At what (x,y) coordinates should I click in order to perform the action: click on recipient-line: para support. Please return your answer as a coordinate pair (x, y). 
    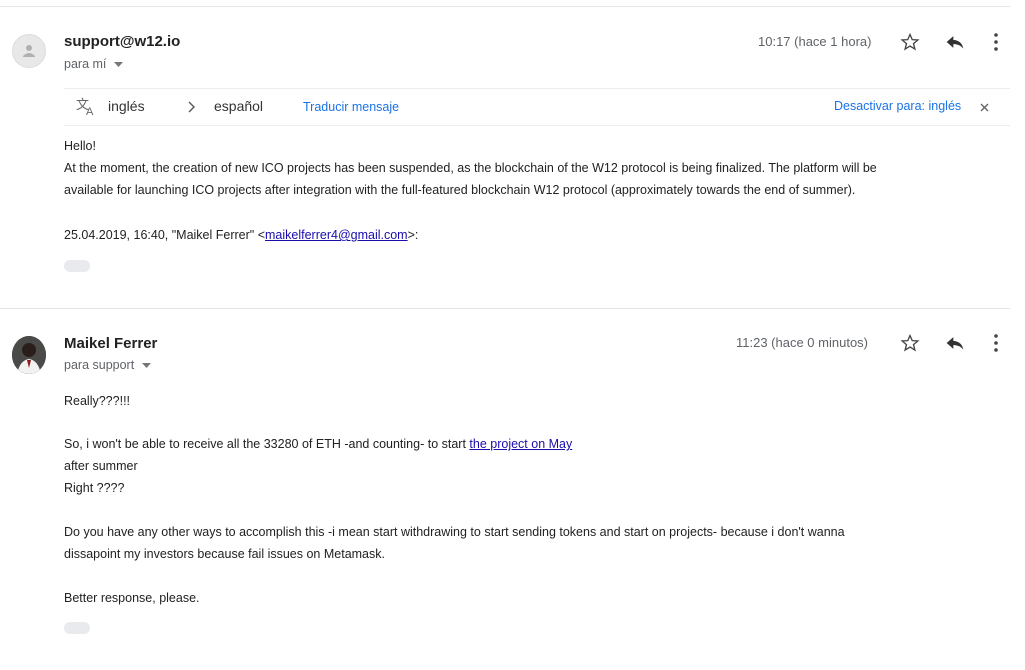
    Looking at the image, I should click on (107, 365).